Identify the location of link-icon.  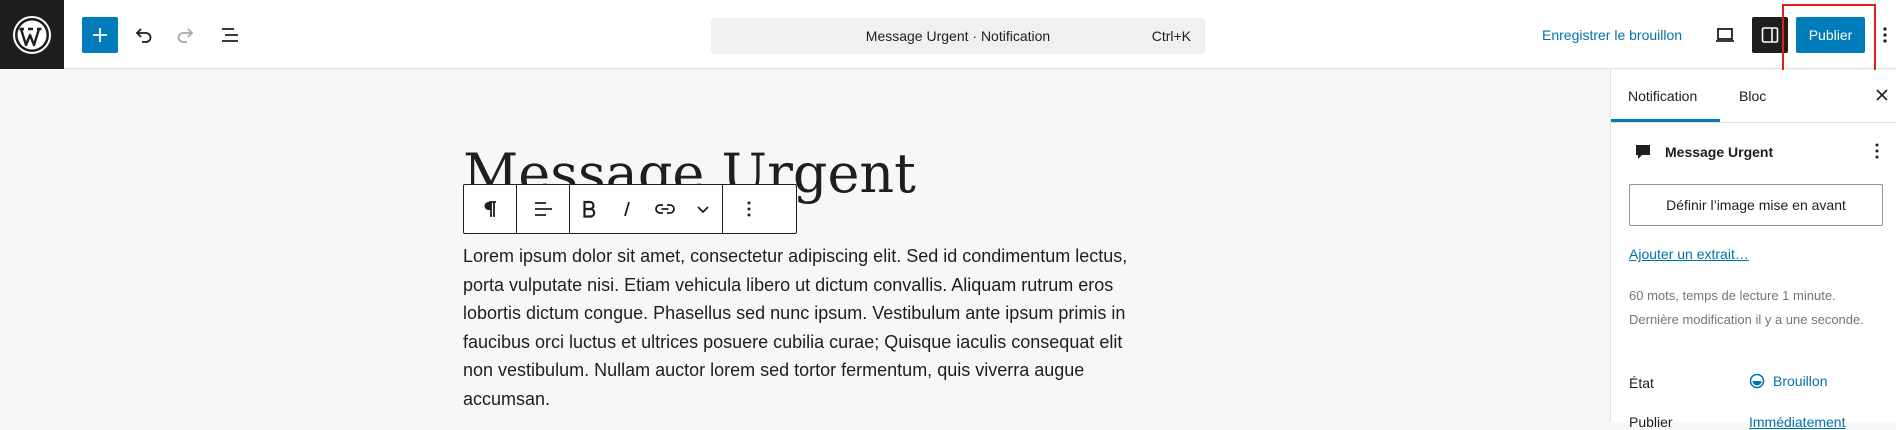
(665, 209).